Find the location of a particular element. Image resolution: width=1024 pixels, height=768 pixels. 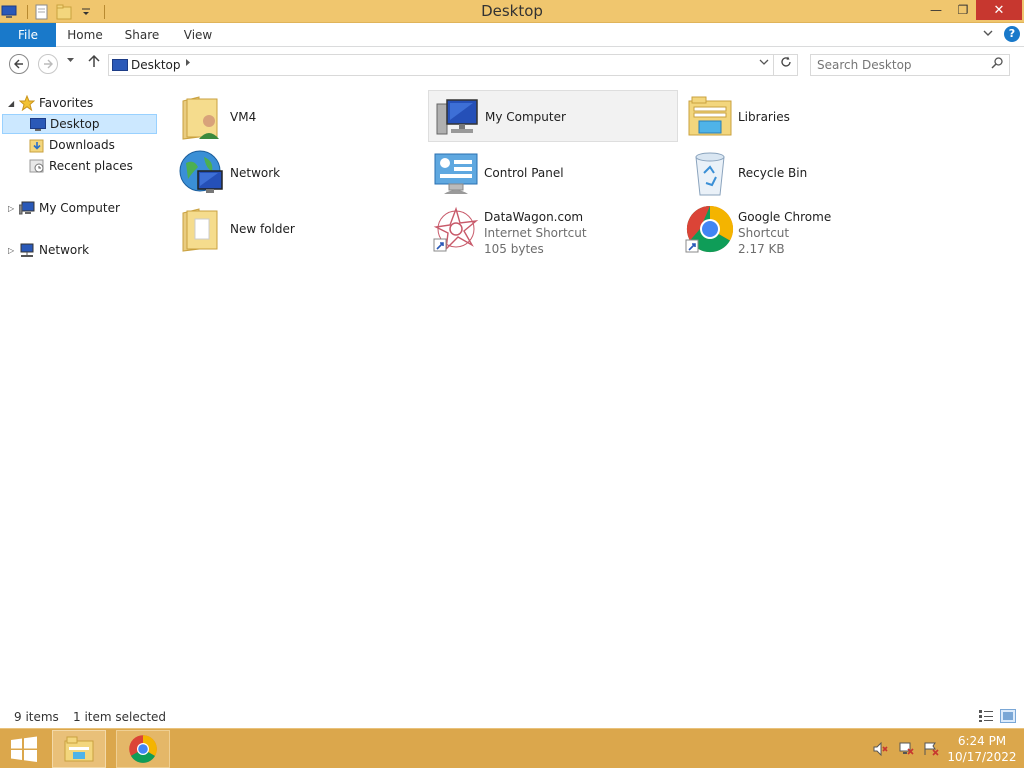

windows-logo-icon is located at coordinates (24, 749).